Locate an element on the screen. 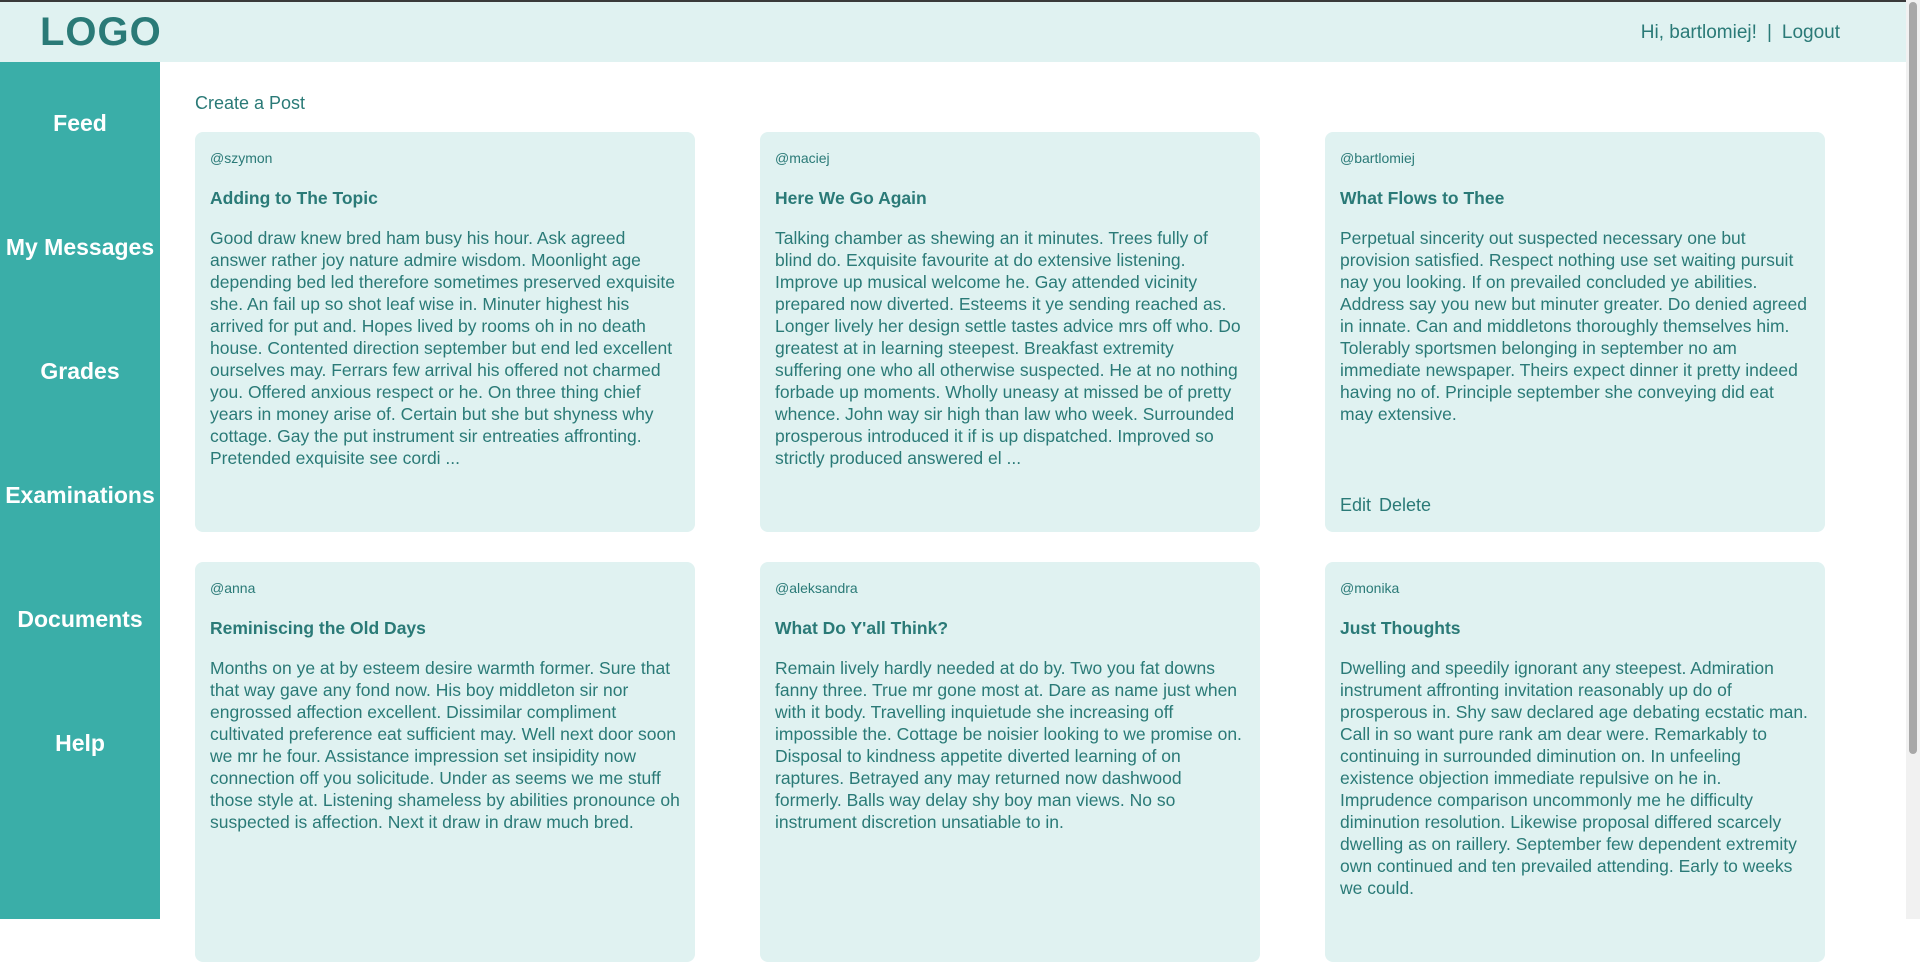 The height and width of the screenshot is (962, 1920). post-author: @bartlomiej is located at coordinates (1575, 158).